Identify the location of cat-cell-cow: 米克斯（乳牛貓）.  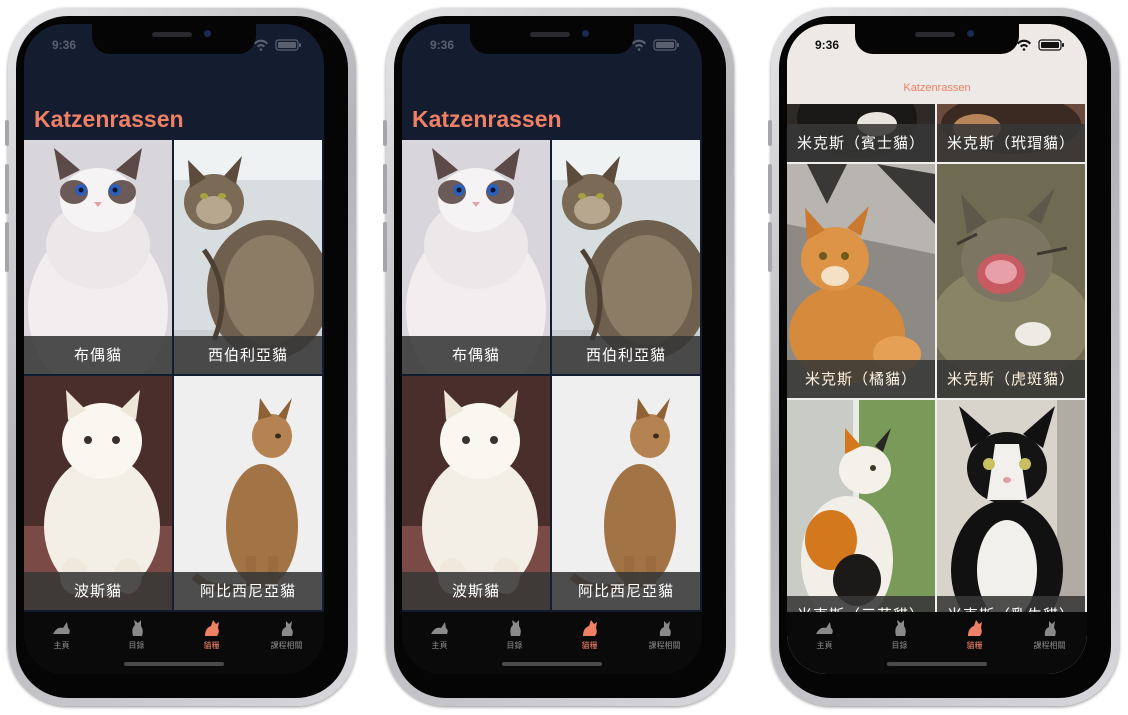
(1011, 507).